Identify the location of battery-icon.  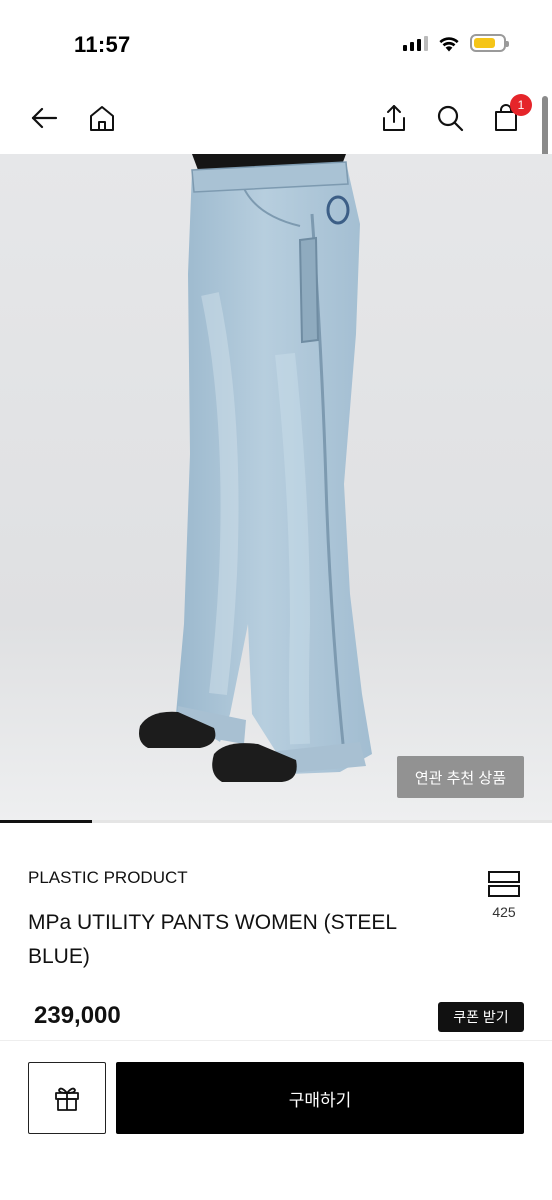
(489, 43).